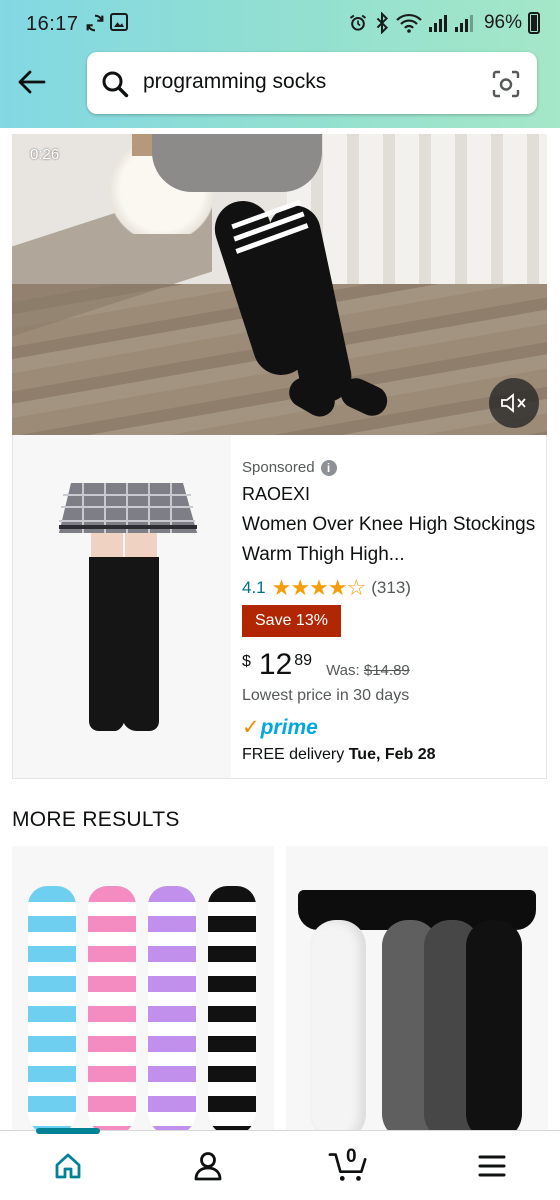 The image size is (560, 1200). I want to click on product-brand: RAOEXI, so click(276, 494).